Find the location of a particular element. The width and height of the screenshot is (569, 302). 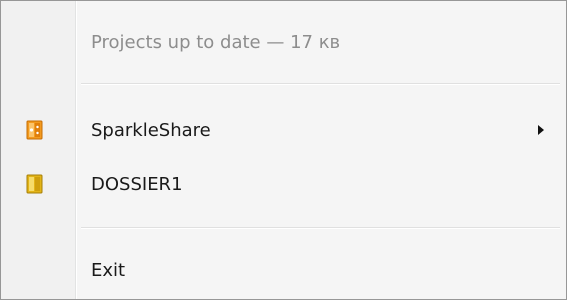

menu-item-exit: Exit is located at coordinates (283, 270).